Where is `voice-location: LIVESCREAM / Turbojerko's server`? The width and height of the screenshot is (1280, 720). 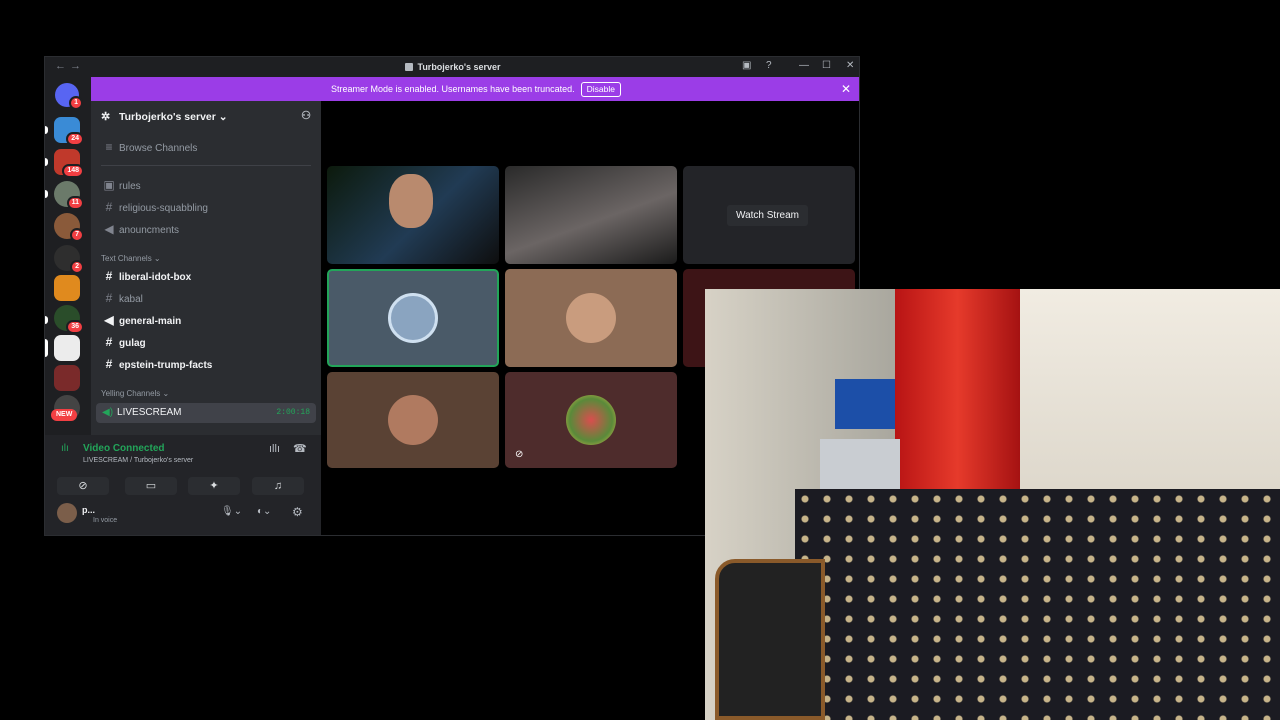
voice-location: LIVESCREAM / Turbojerko's server is located at coordinates (138, 460).